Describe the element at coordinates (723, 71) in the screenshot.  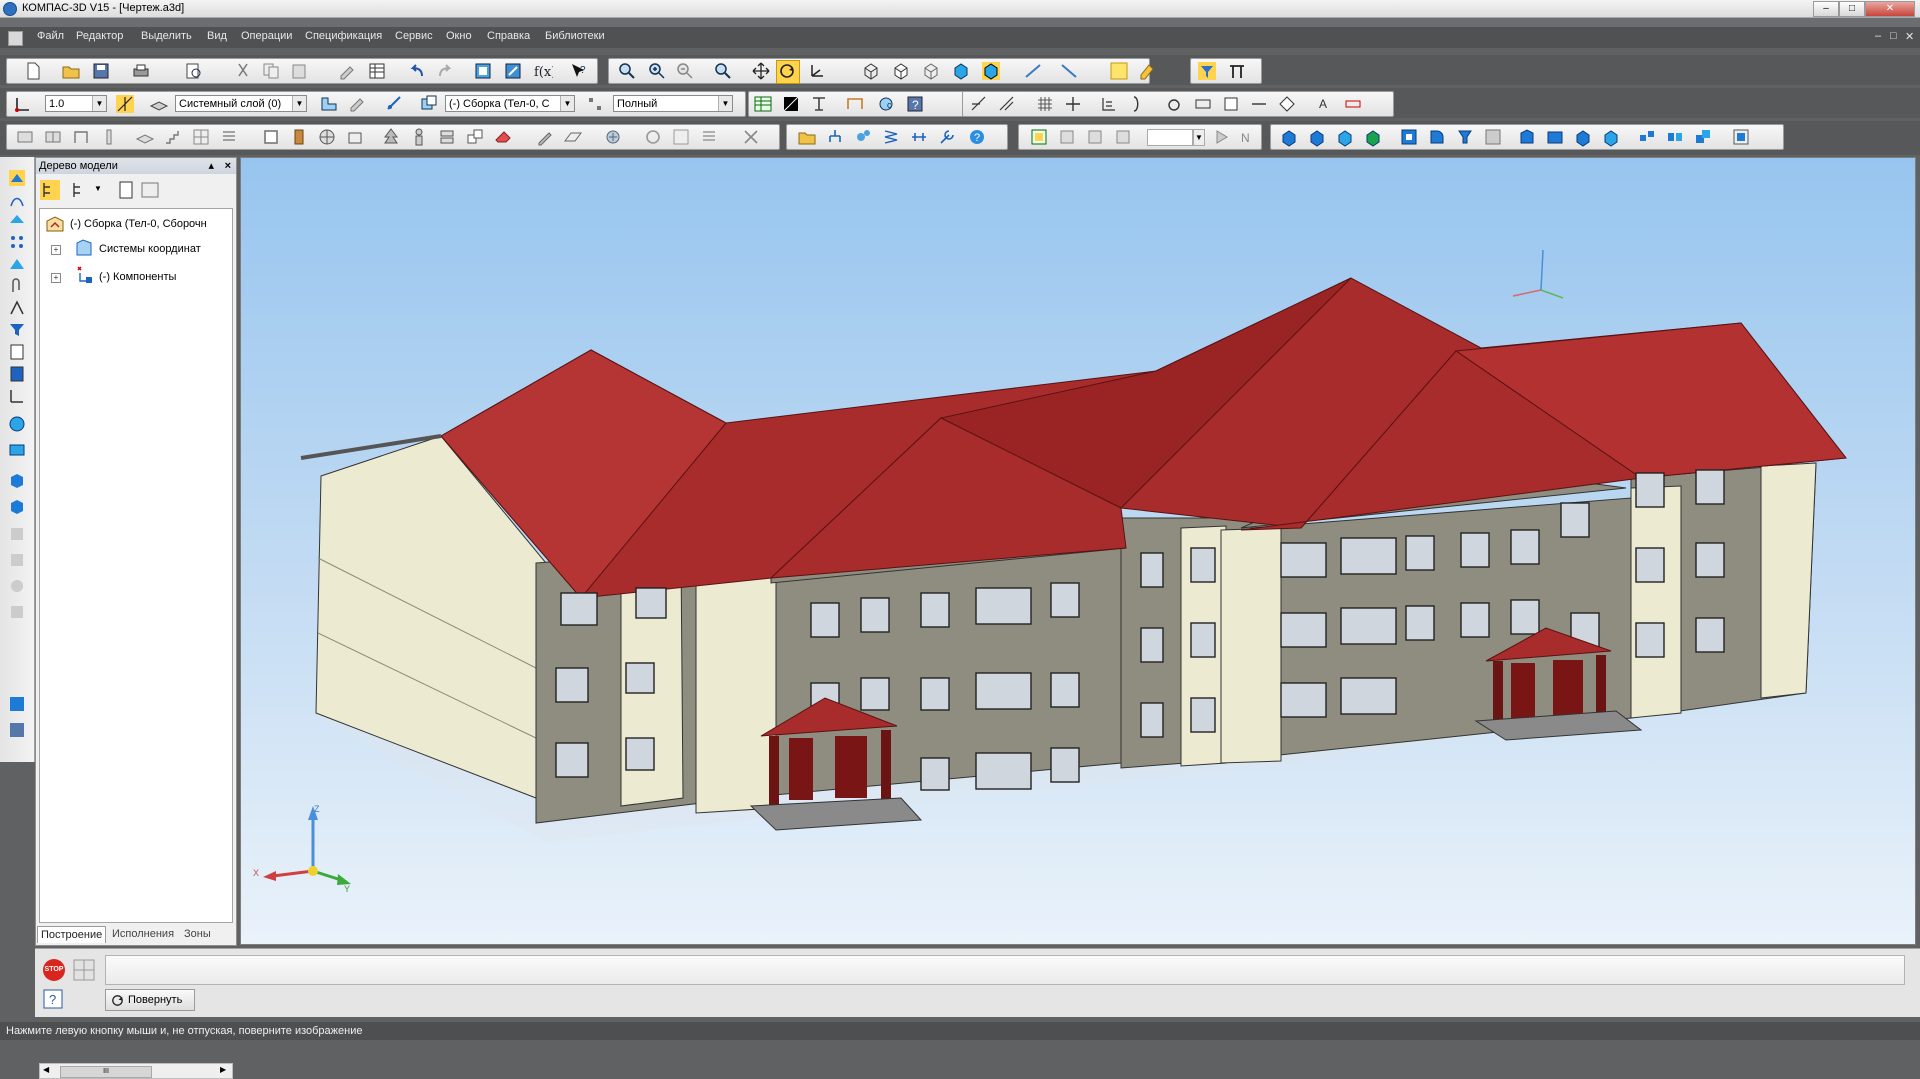
I see `zoom-all-icon` at that location.